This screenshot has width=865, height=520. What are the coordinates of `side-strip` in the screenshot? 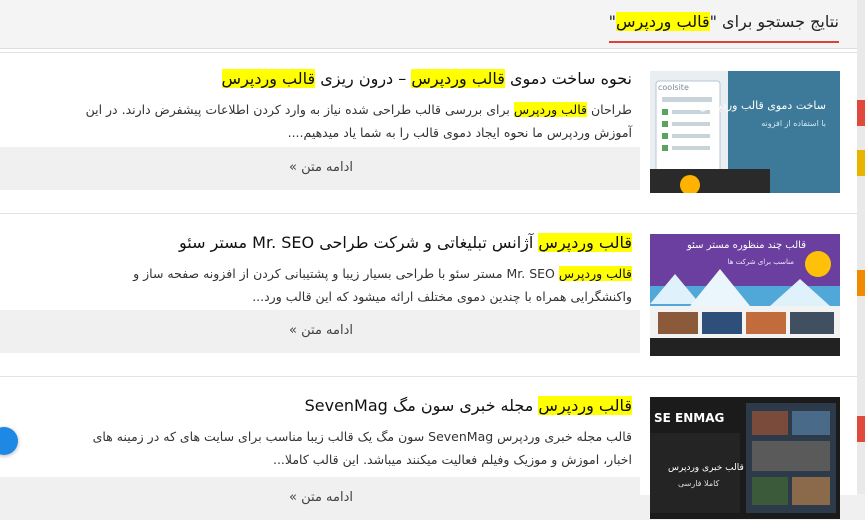 It's located at (861, 247).